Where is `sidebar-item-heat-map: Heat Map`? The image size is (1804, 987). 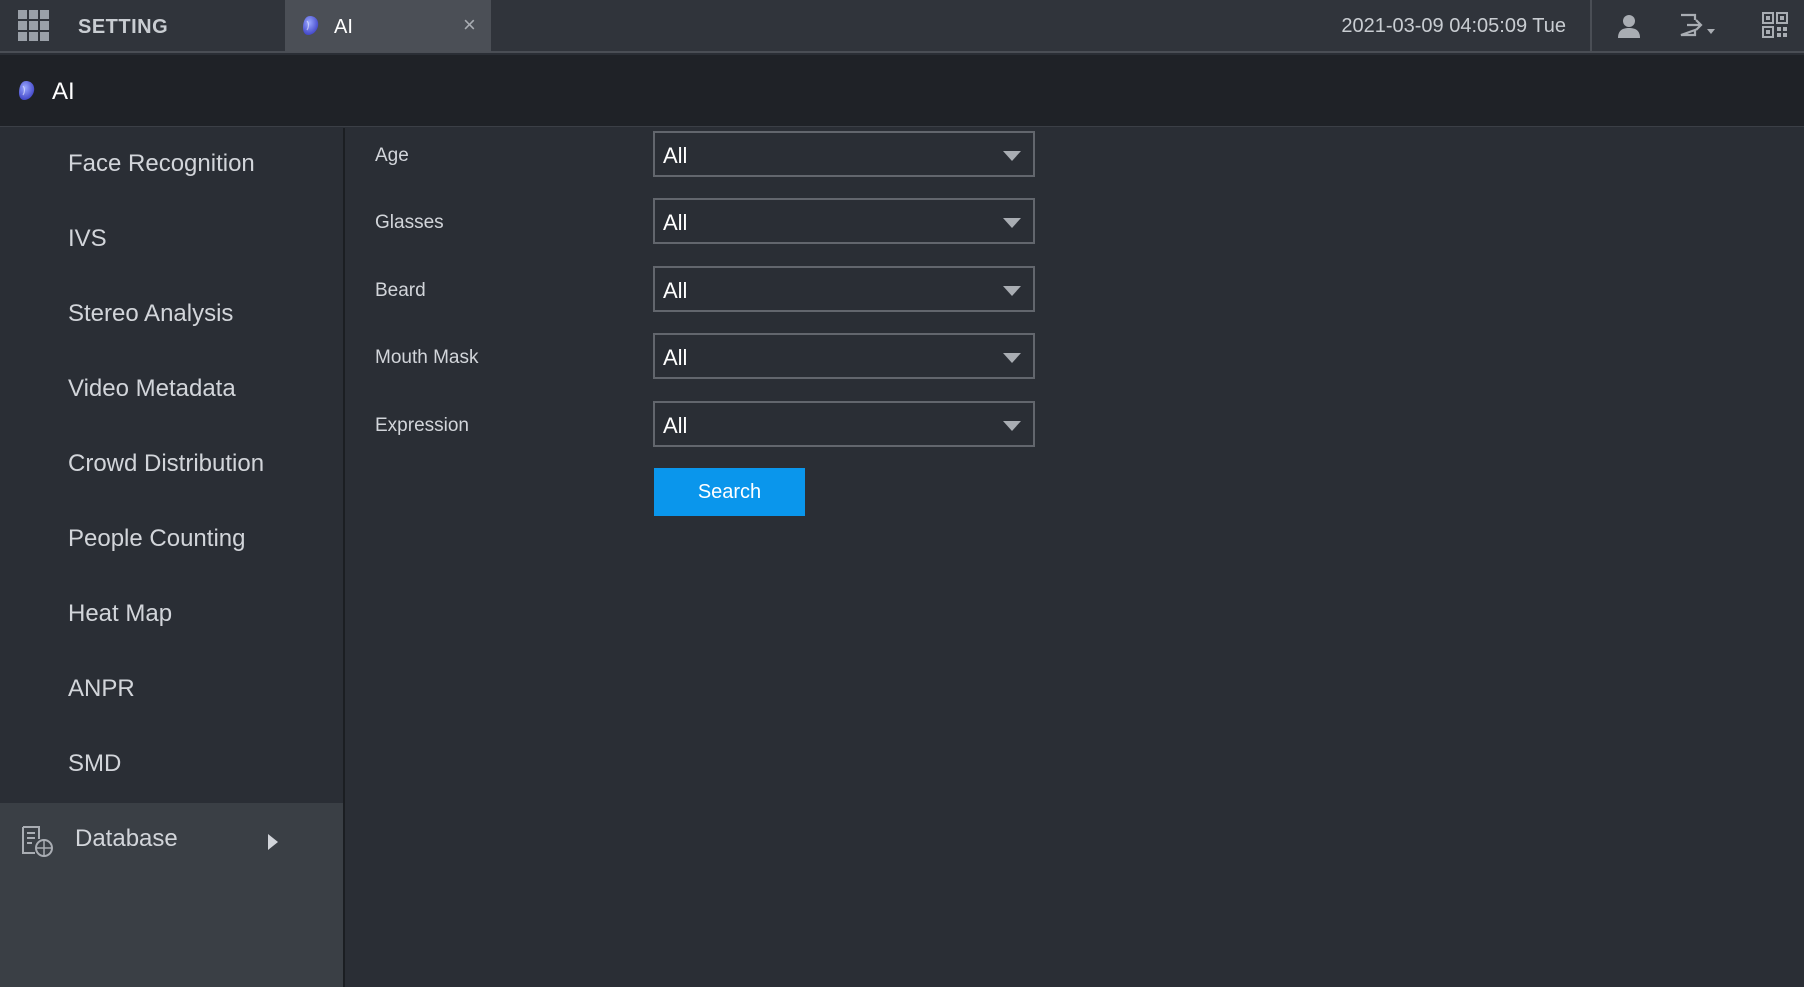
sidebar-item-heat-map: Heat Map is located at coordinates (171, 615).